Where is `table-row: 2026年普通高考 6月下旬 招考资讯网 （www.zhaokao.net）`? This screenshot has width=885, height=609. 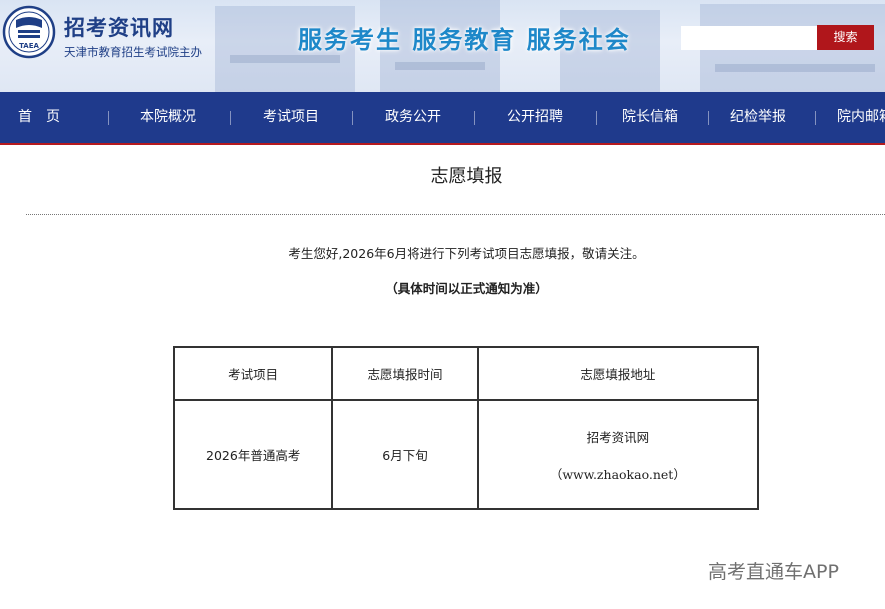 table-row: 2026年普通高考 6月下旬 招考资讯网 （www.zhaokao.net） is located at coordinates (466, 454).